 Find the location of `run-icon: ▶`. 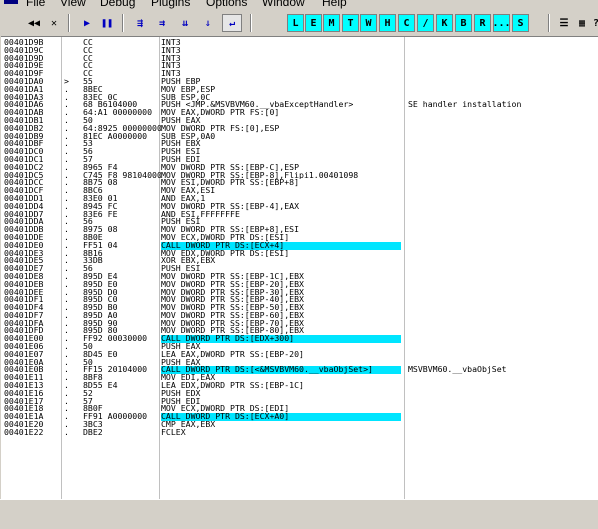

run-icon: ▶ is located at coordinates (87, 23).